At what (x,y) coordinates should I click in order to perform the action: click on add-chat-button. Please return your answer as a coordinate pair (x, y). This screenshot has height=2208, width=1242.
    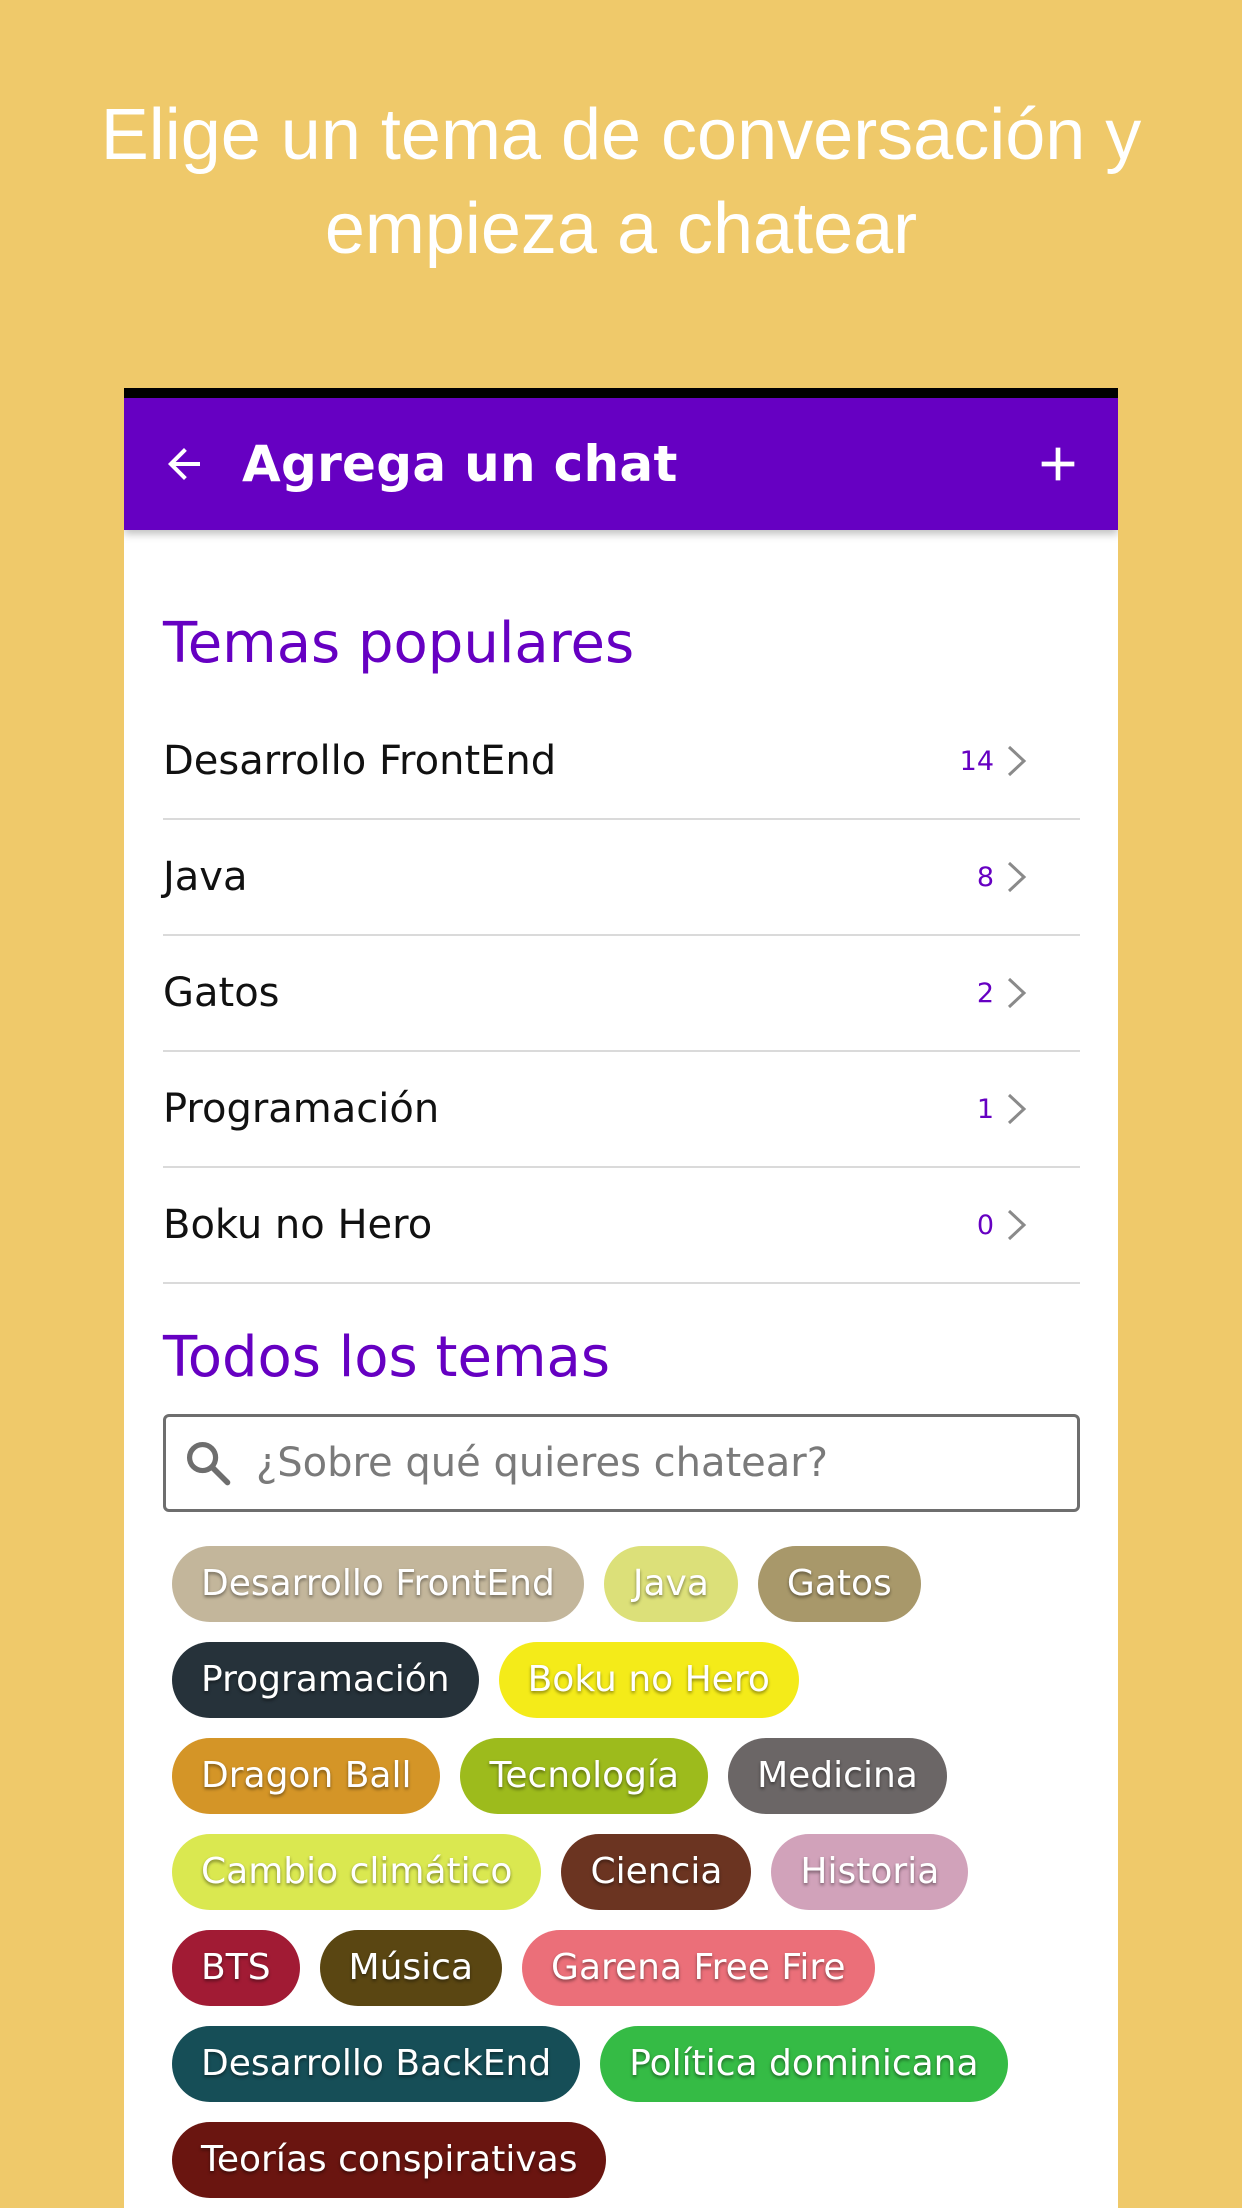
    Looking at the image, I should click on (1058, 464).